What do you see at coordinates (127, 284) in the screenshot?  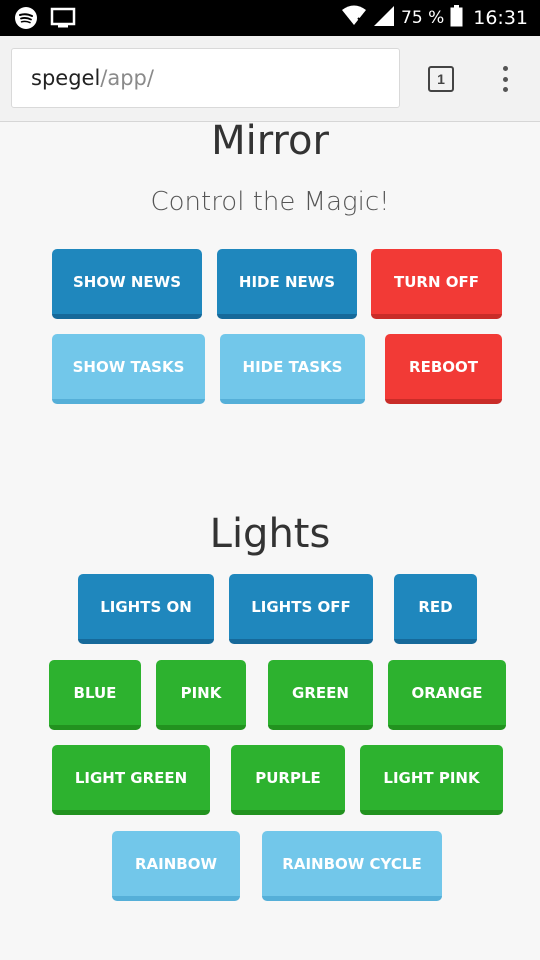 I see `show-news-button: SHOW NEWS` at bounding box center [127, 284].